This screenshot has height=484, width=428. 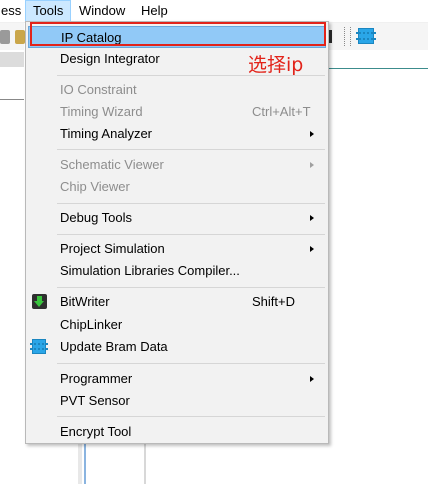 I want to click on menu-item-debug-tools: Debug Tools, so click(x=177, y=218).